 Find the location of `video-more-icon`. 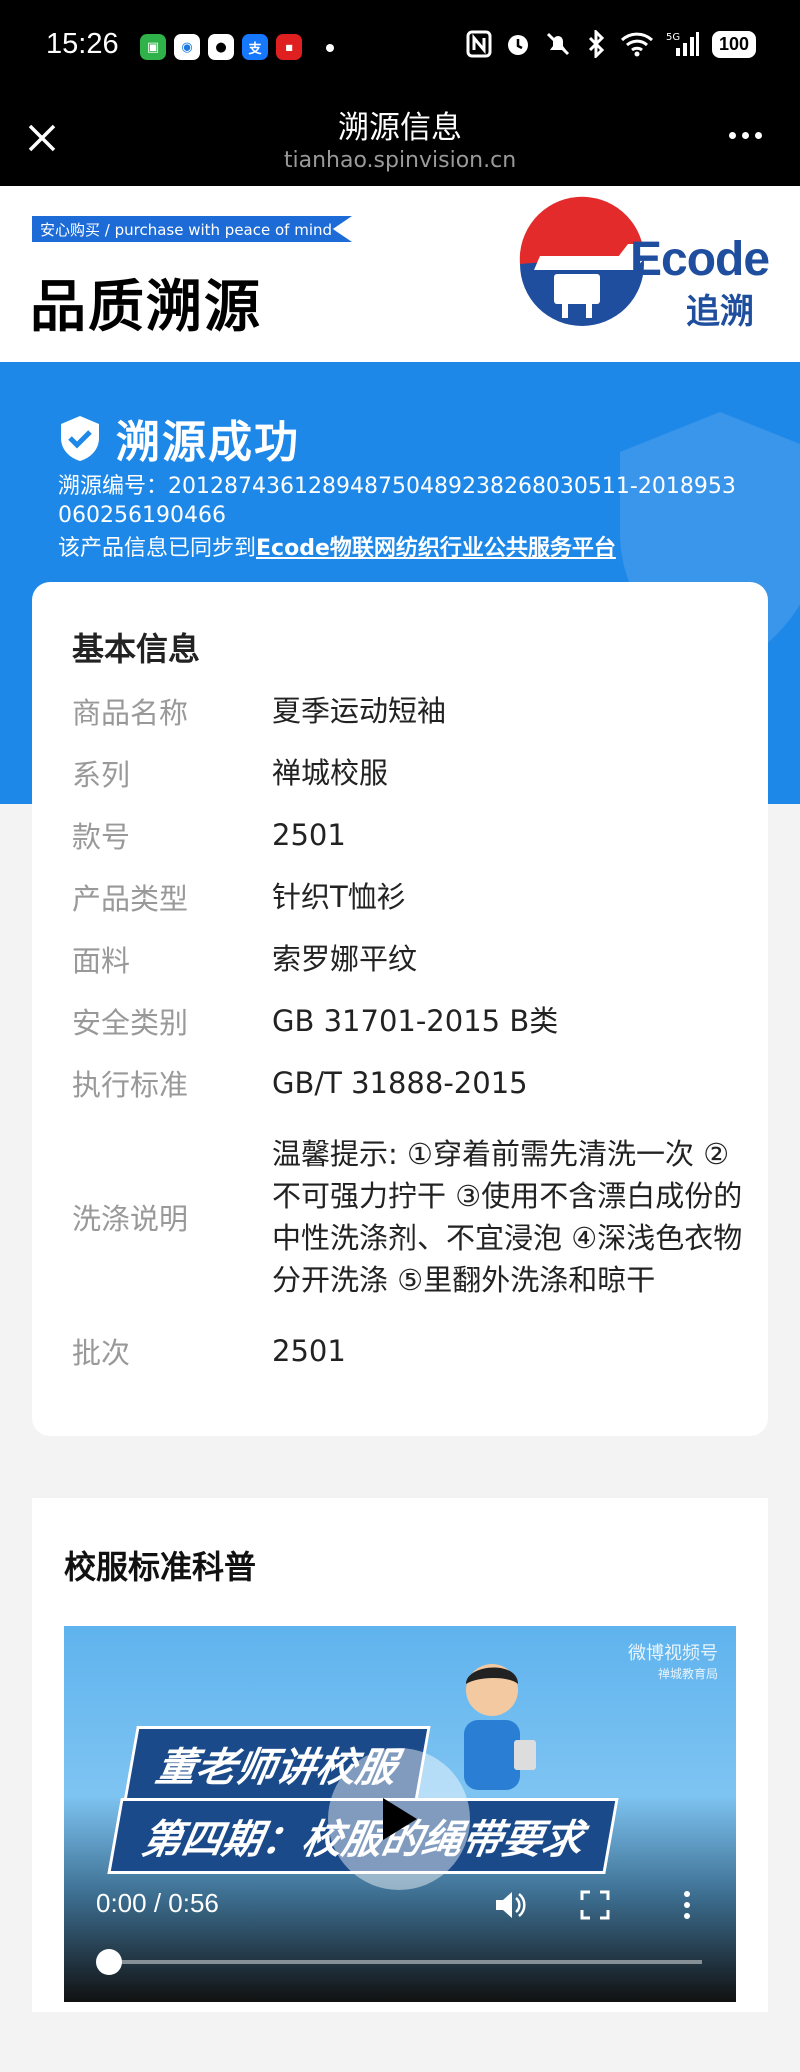

video-more-icon is located at coordinates (687, 1905).